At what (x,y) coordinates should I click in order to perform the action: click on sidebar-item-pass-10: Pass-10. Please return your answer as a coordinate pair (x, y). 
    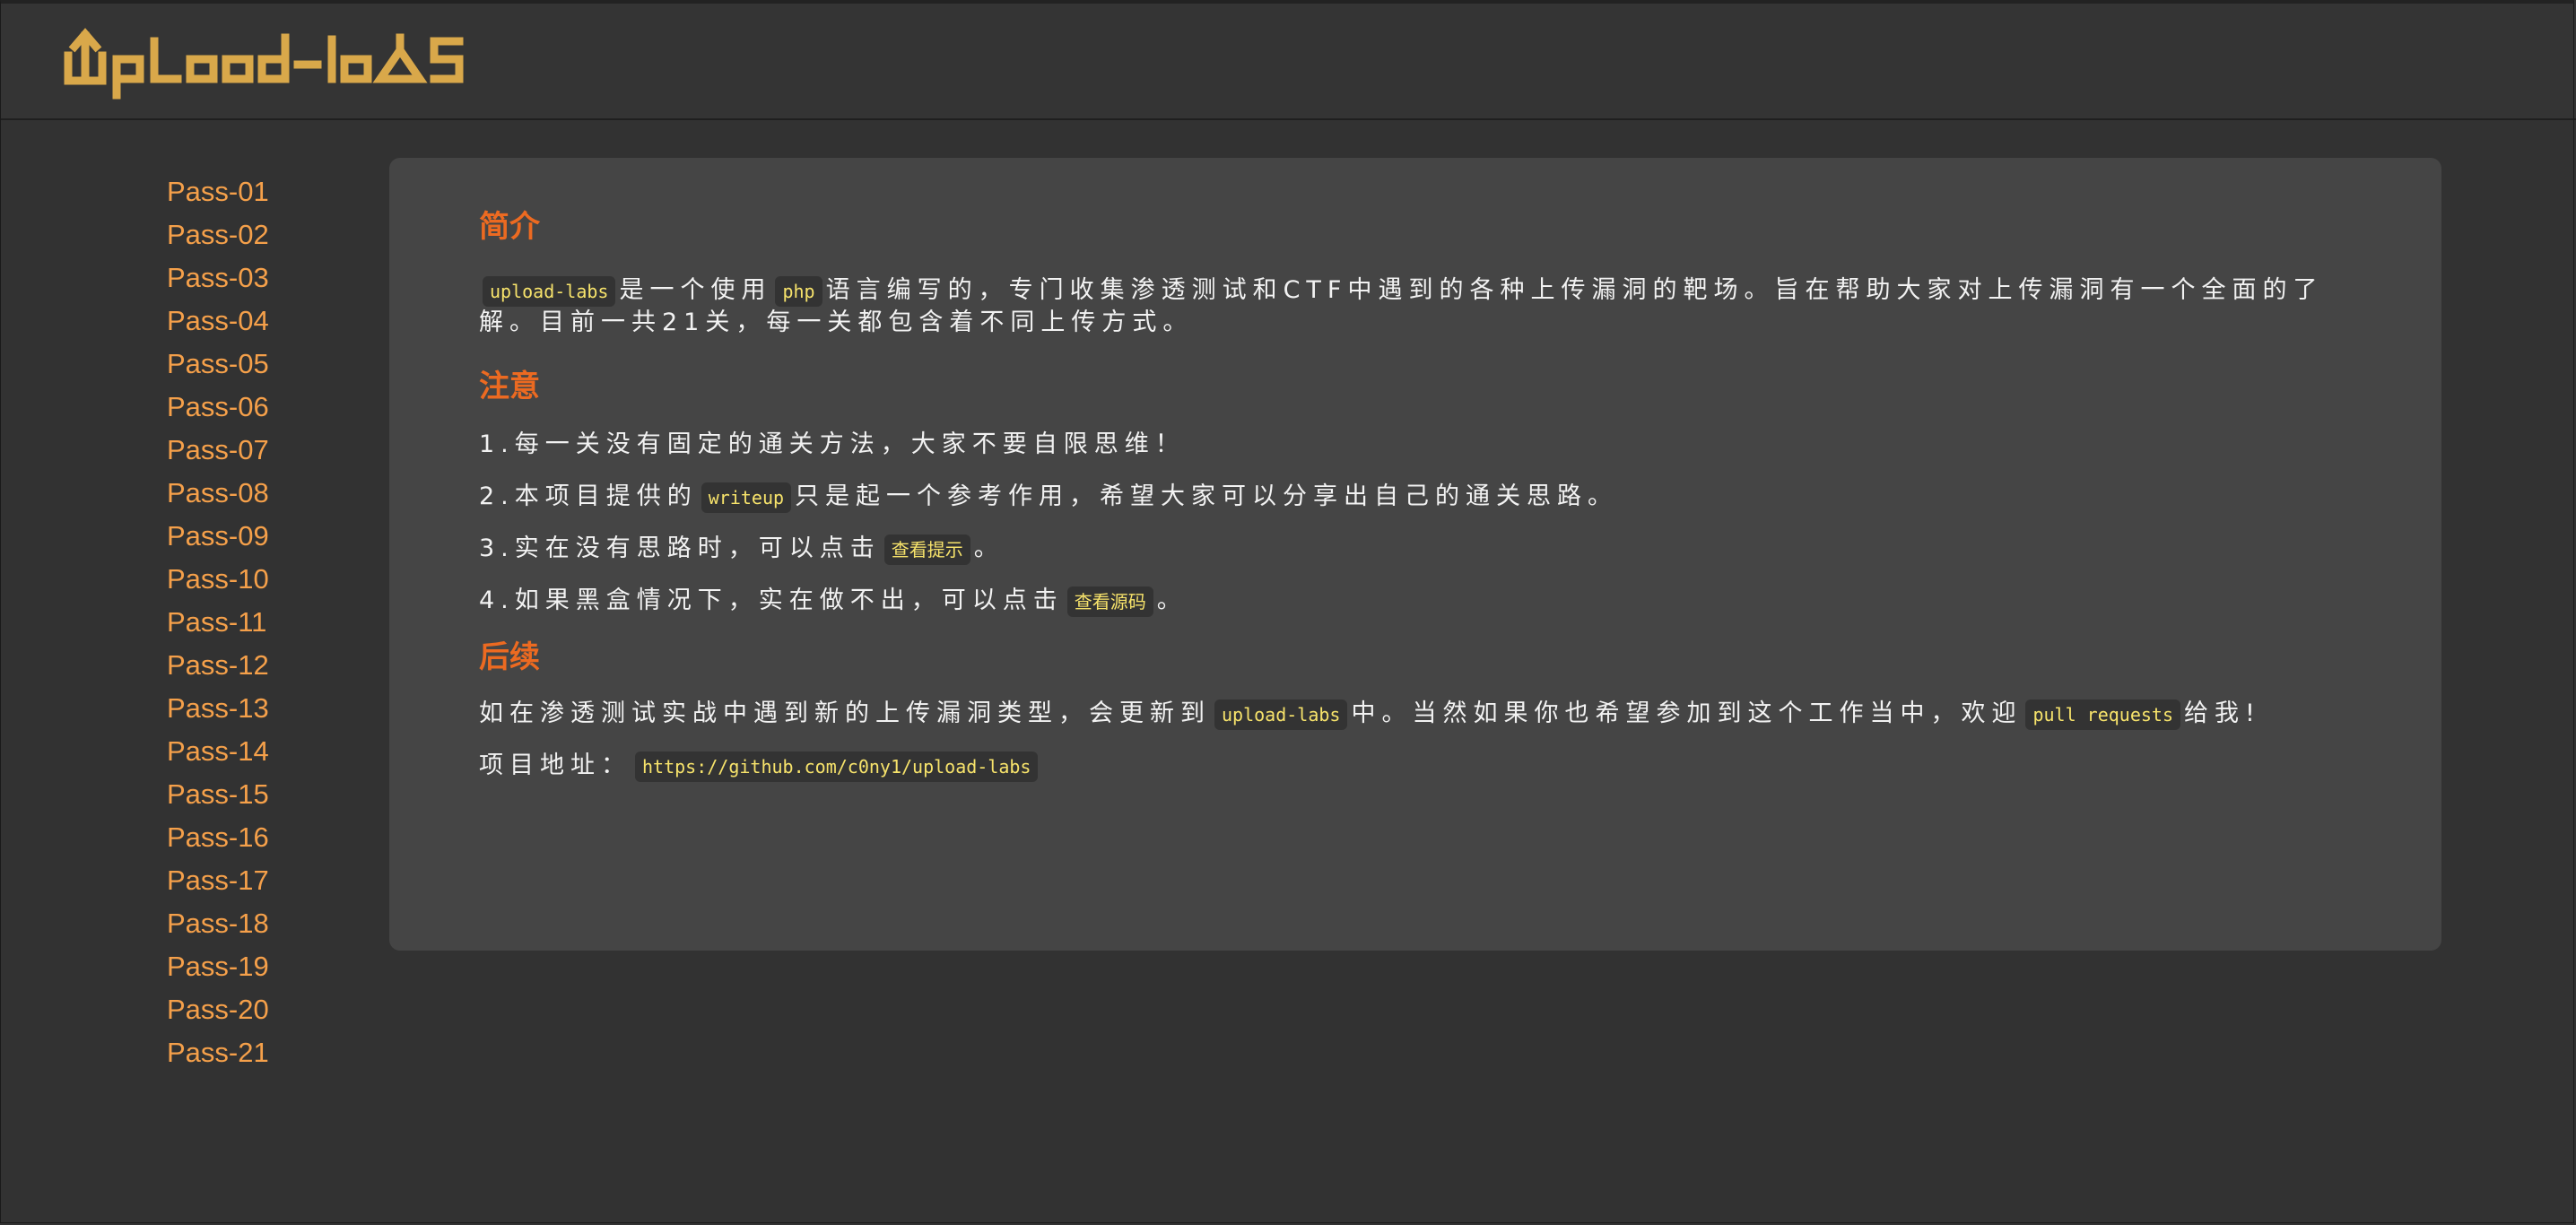
    Looking at the image, I should click on (179, 584).